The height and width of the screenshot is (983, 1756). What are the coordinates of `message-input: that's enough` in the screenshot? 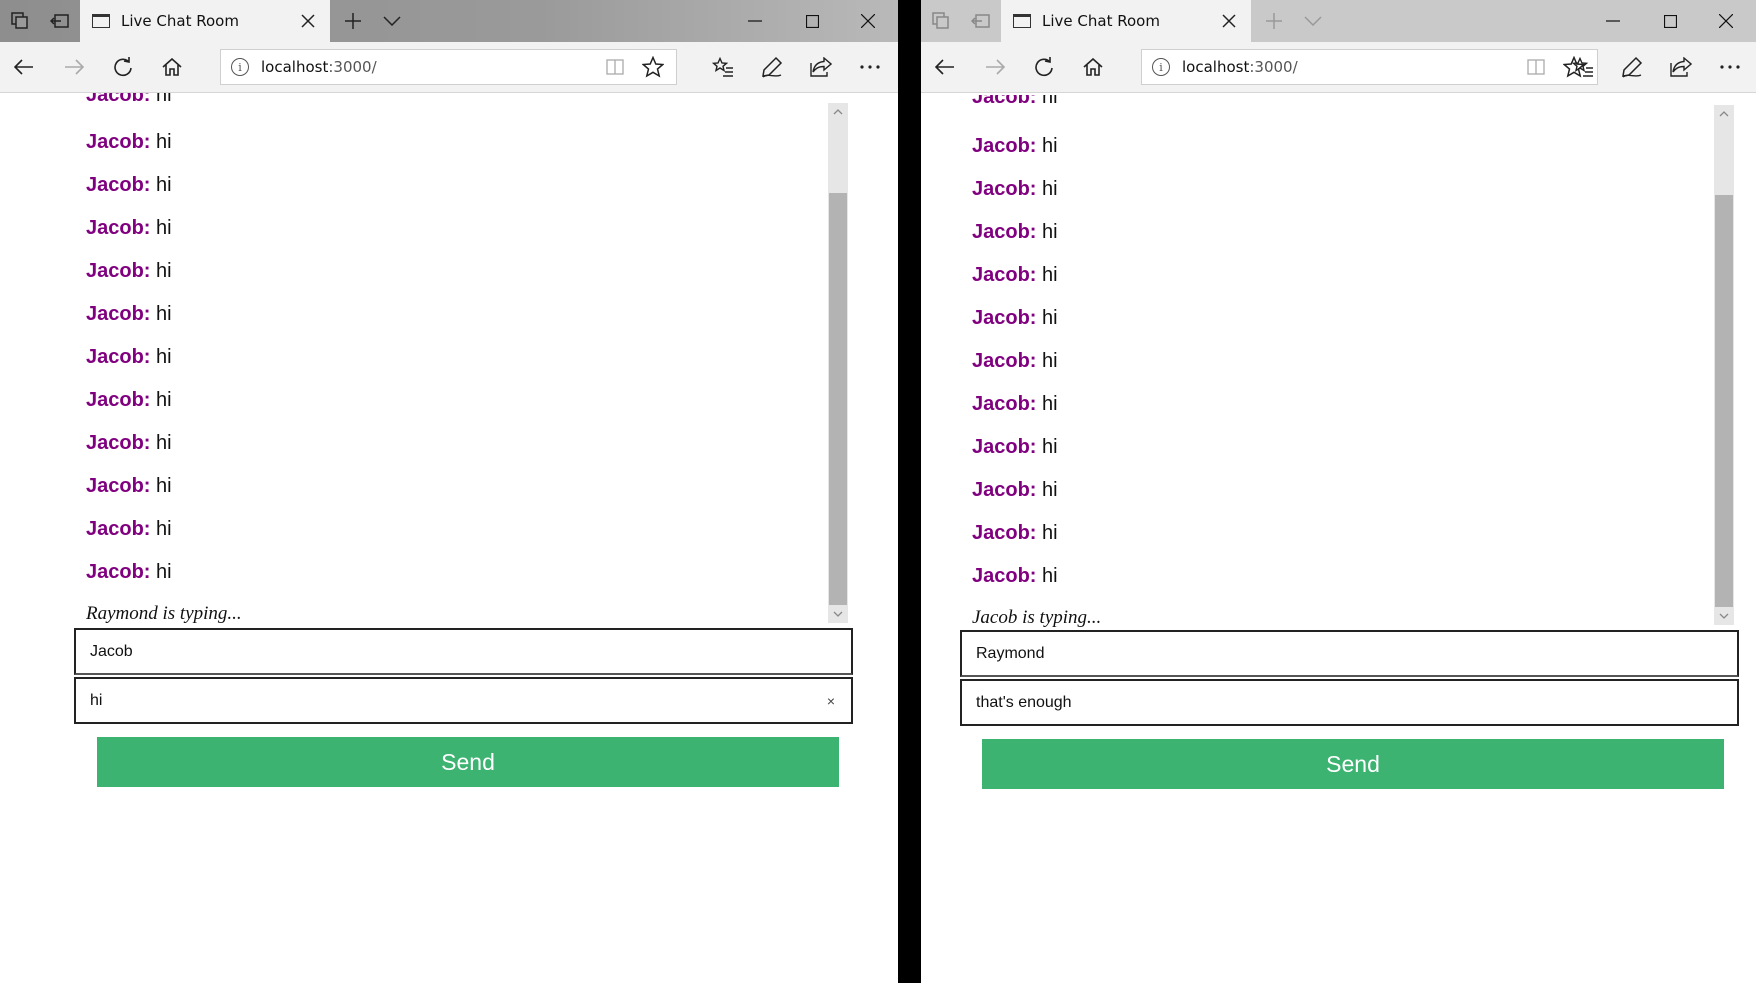 It's located at (1349, 702).